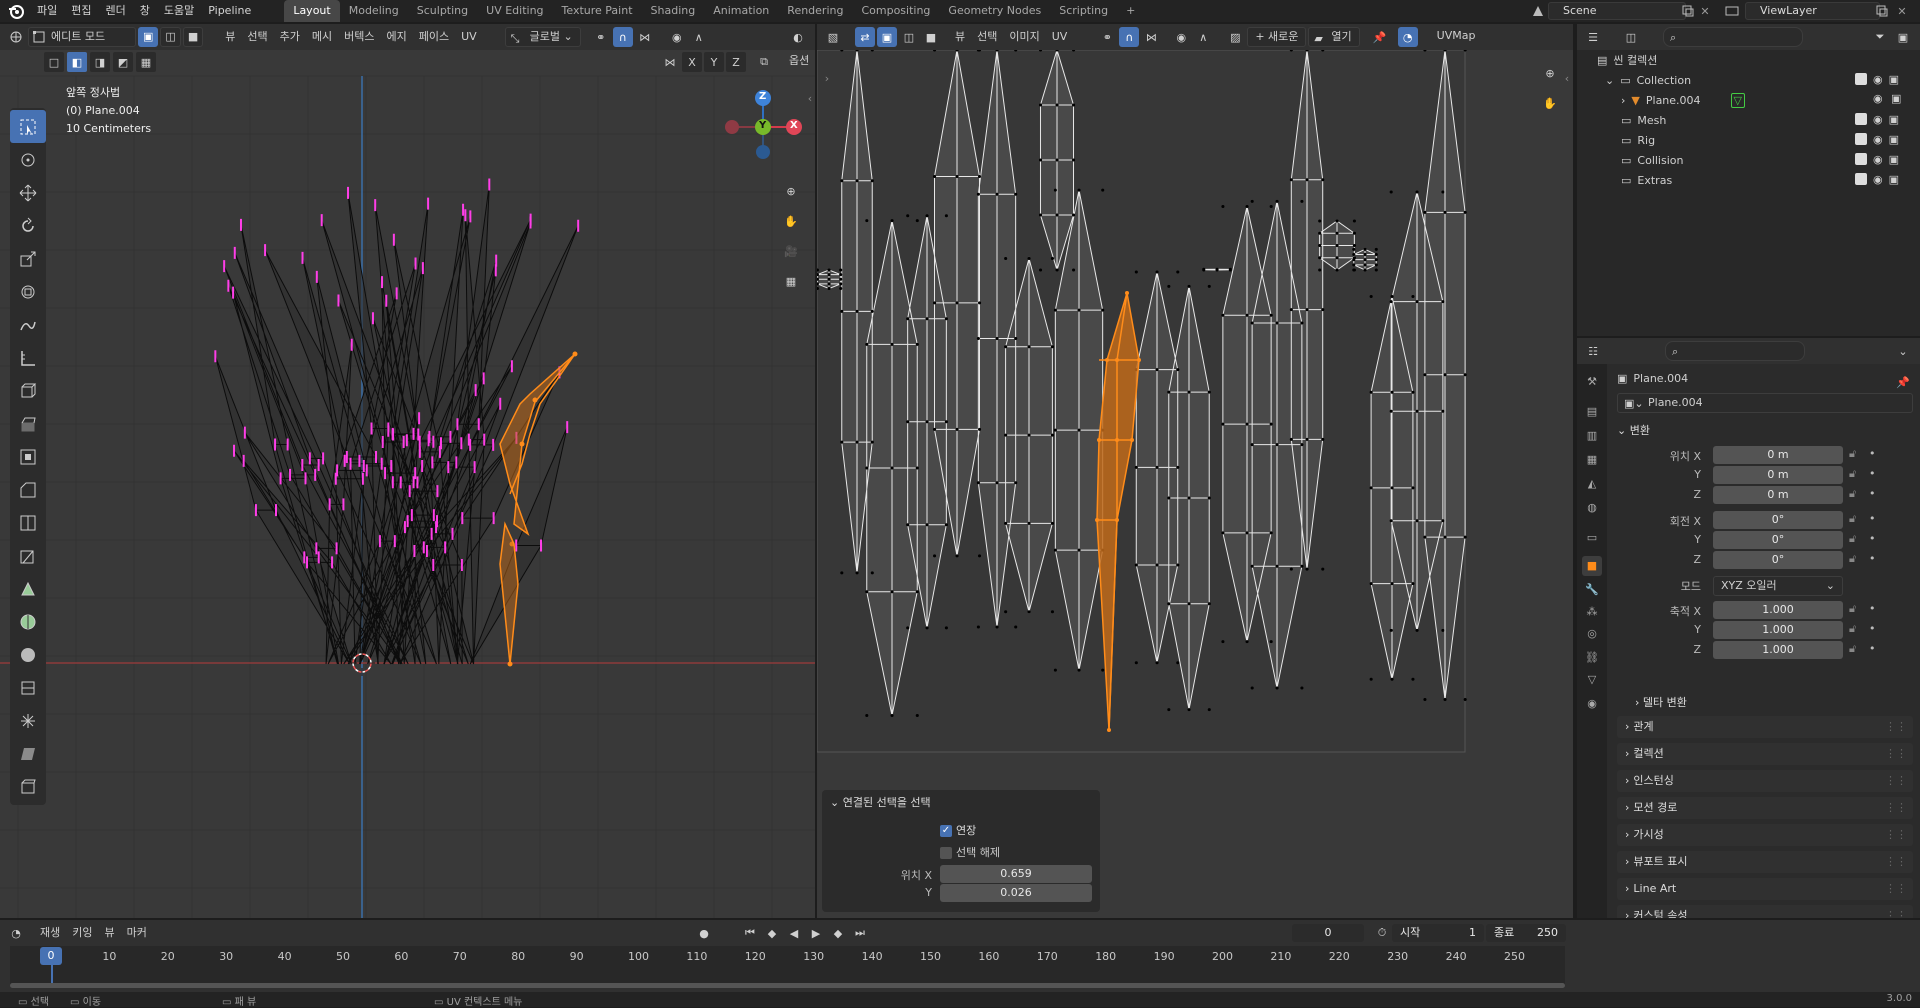 The image size is (1920, 1008). I want to click on display-mode-icon: ◫, so click(1631, 37).